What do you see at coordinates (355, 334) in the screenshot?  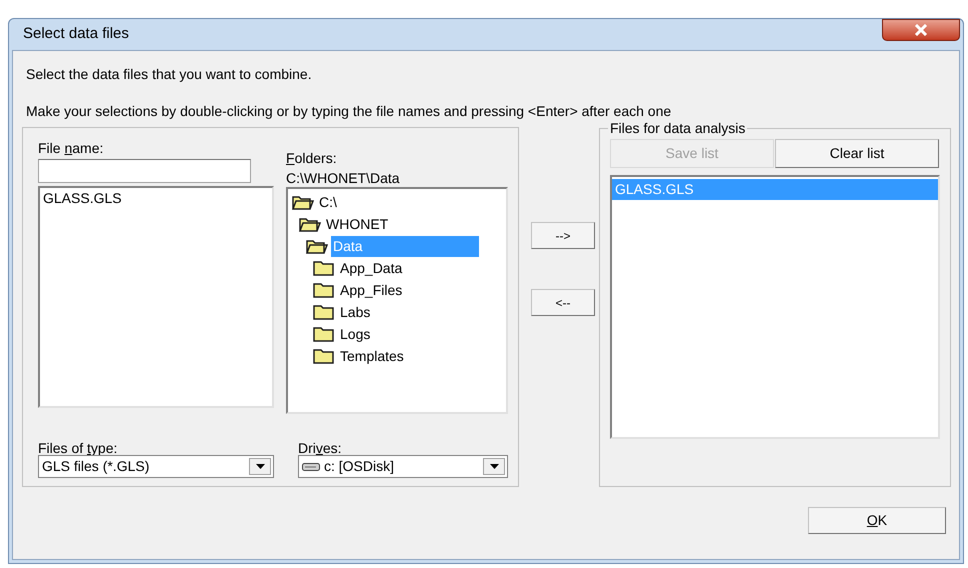 I see `folder-item: Logs` at bounding box center [355, 334].